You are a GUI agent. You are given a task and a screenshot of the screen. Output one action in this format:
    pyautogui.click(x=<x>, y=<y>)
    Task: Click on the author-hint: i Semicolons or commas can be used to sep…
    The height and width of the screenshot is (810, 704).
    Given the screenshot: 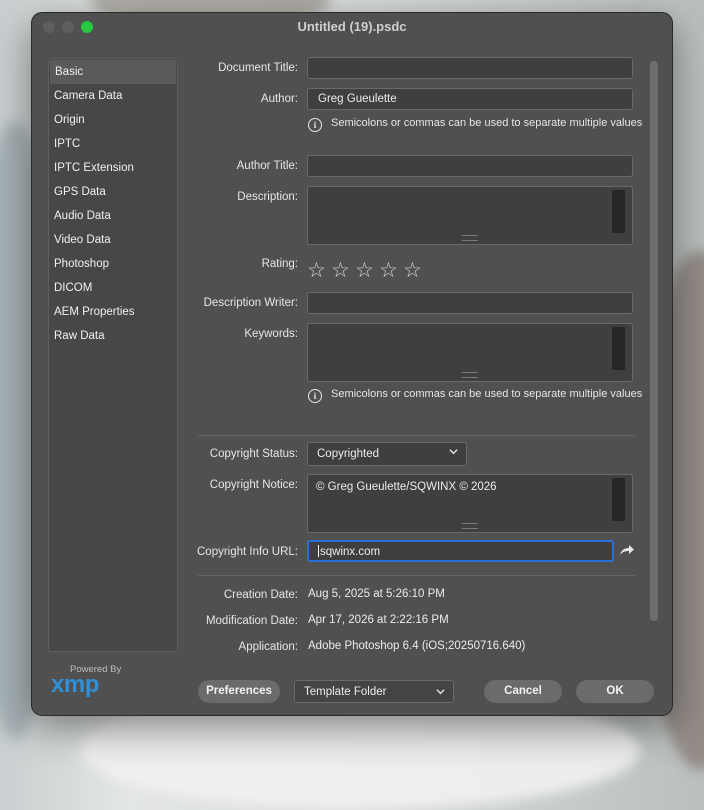 What is the action you would take?
    pyautogui.click(x=475, y=124)
    